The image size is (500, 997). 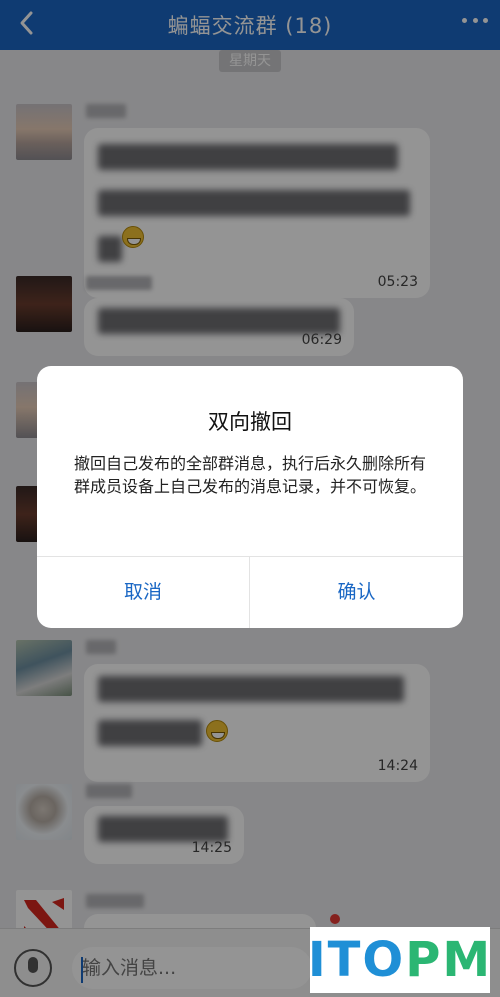 What do you see at coordinates (143, 592) in the screenshot?
I see `cancel-button: 取消` at bounding box center [143, 592].